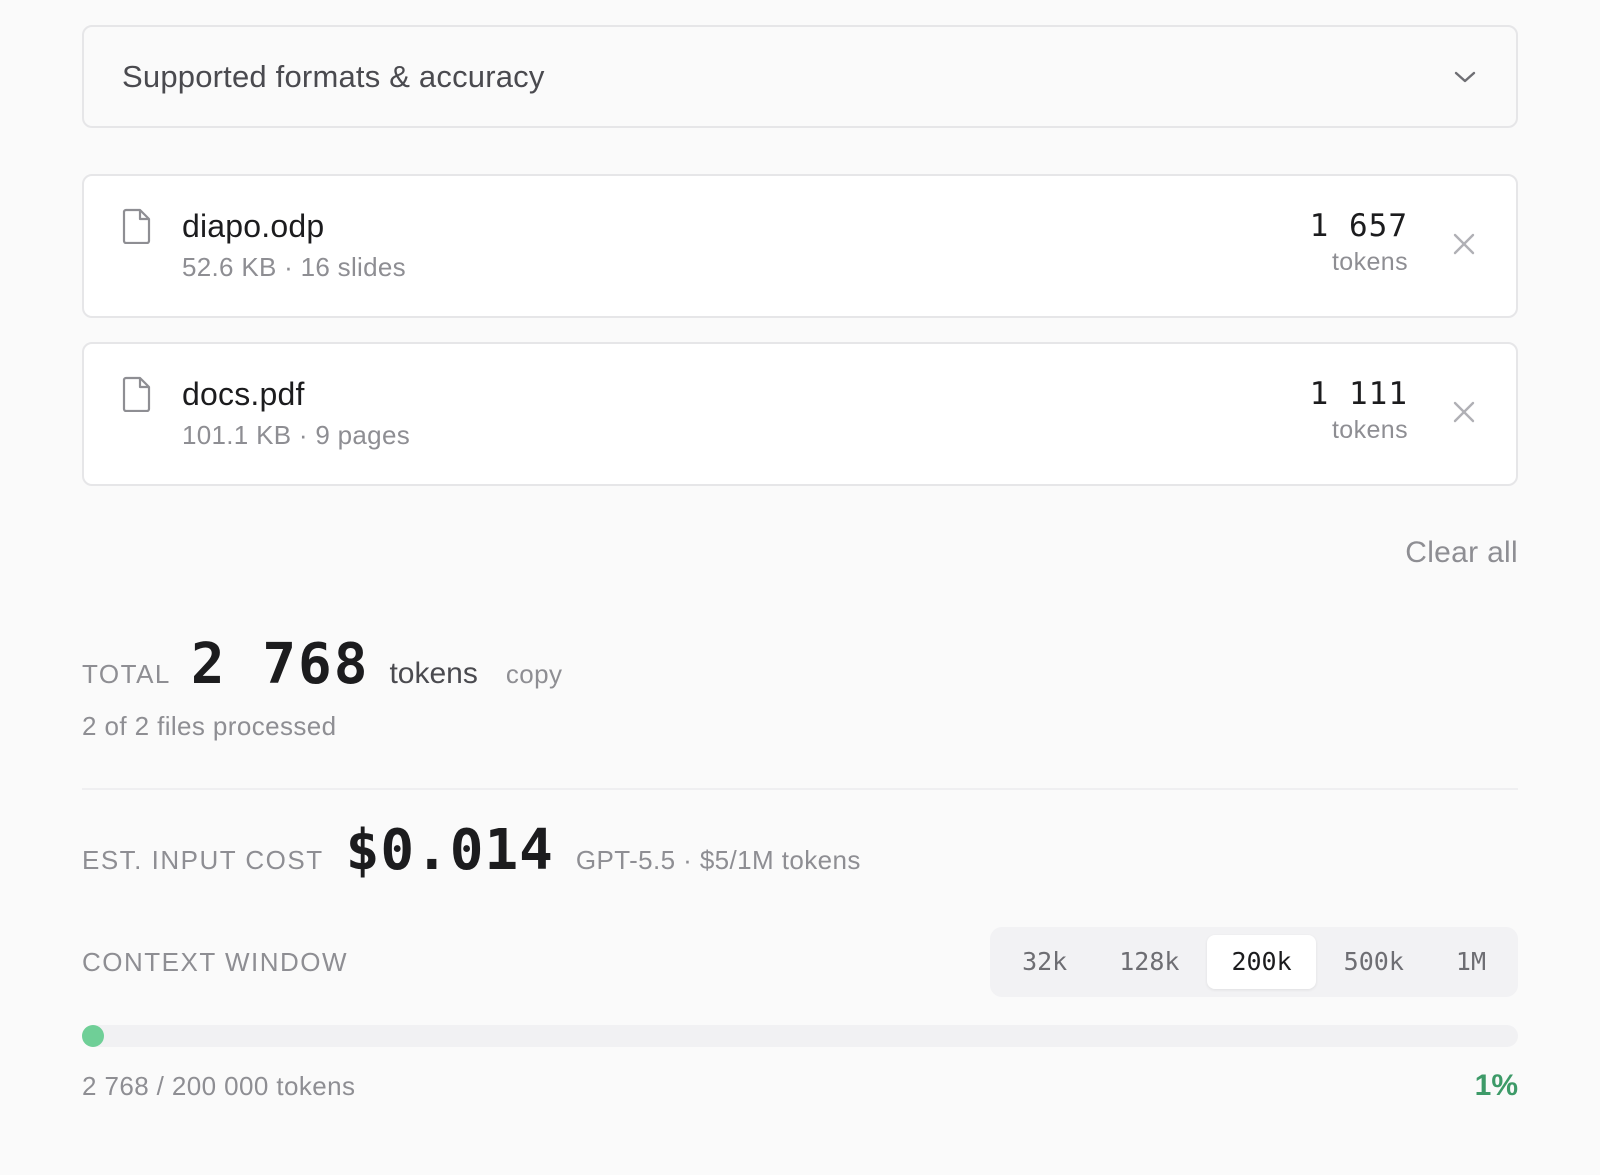  I want to click on accordion-title: Supported formats & accuracy, so click(333, 76).